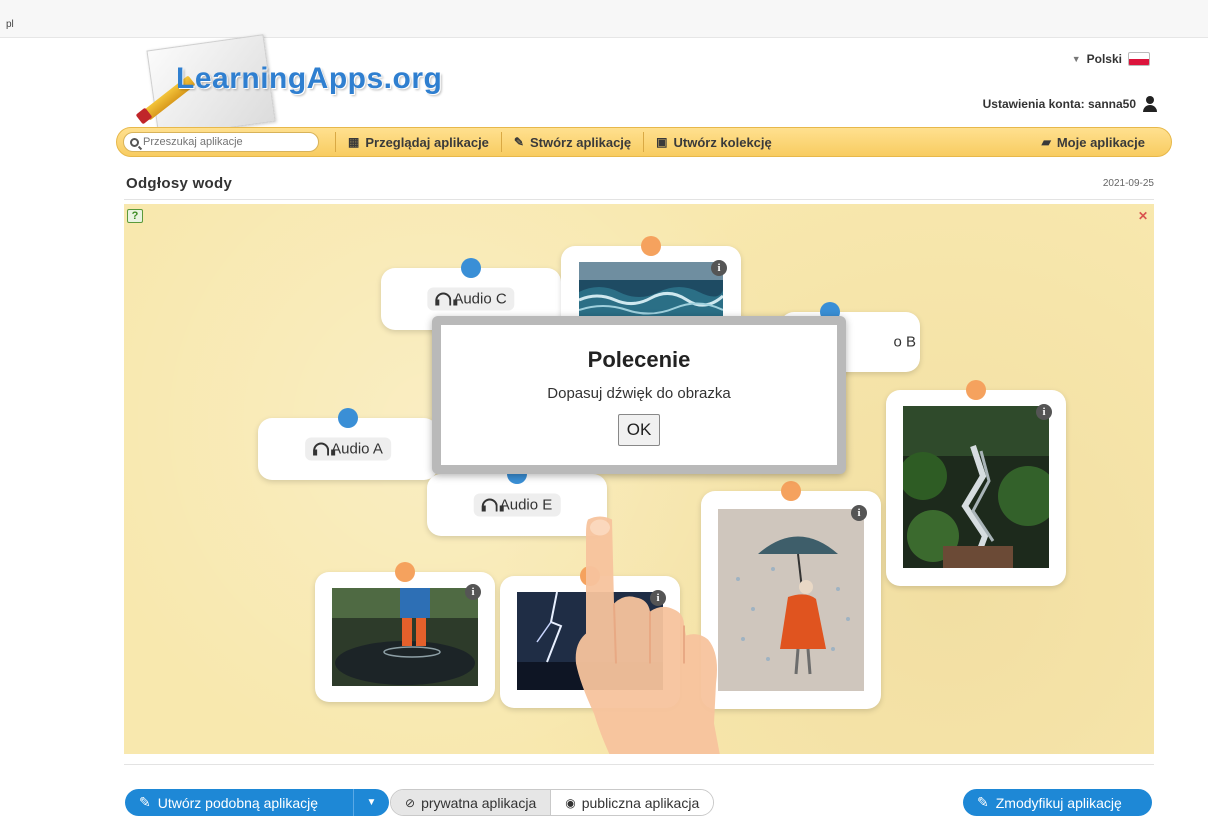  Describe the element at coordinates (570, 802) in the screenshot. I see `eye-icon: ◉` at that location.